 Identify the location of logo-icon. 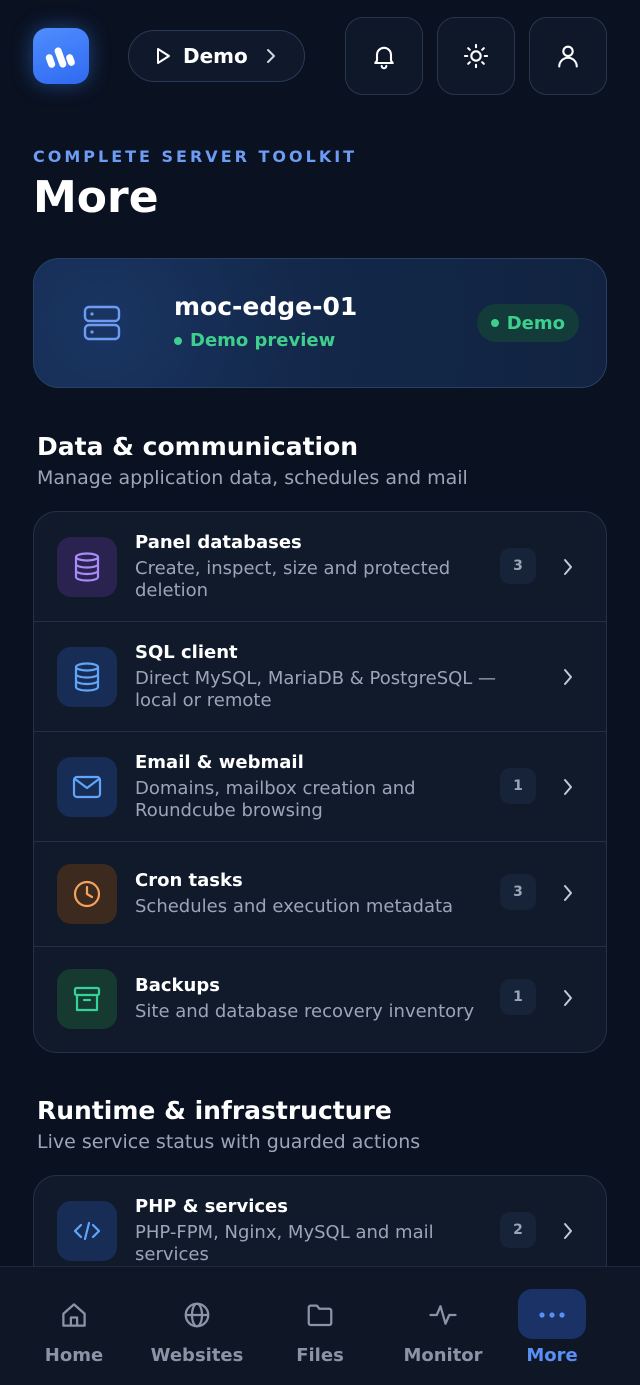
(60, 57).